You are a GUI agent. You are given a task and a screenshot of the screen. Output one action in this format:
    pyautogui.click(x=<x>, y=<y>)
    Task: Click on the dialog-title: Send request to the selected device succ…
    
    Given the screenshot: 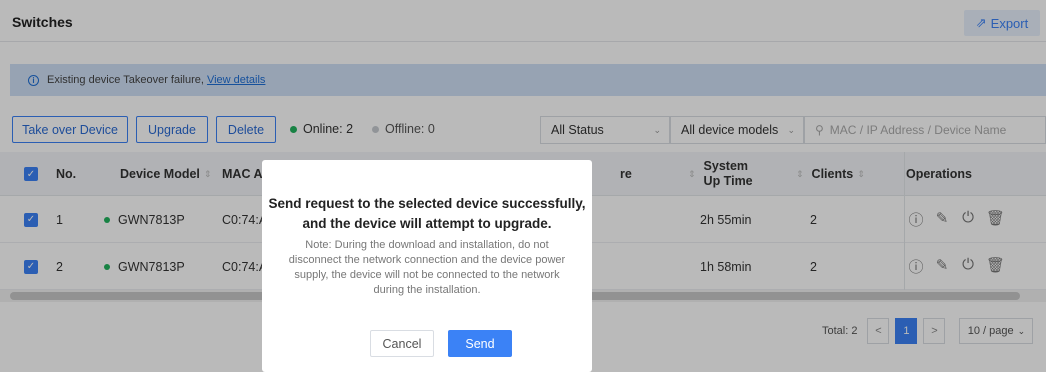 What is the action you would take?
    pyautogui.click(x=427, y=213)
    